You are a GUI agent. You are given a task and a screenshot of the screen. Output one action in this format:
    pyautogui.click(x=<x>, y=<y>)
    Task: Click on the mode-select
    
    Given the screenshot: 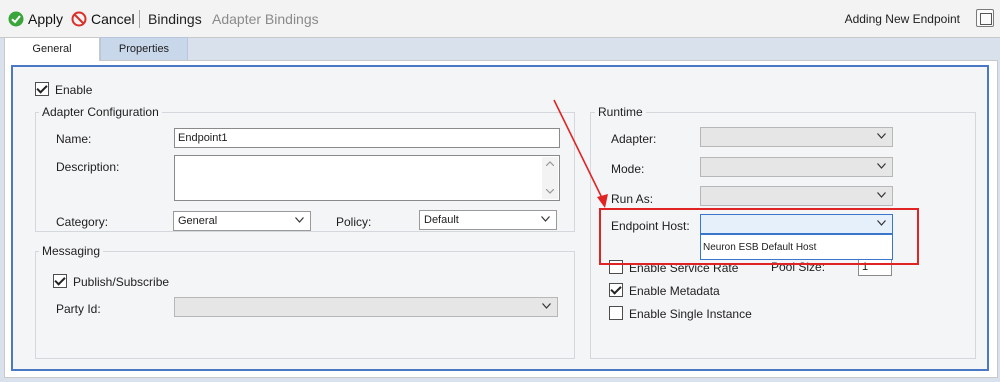 What is the action you would take?
    pyautogui.click(x=796, y=167)
    